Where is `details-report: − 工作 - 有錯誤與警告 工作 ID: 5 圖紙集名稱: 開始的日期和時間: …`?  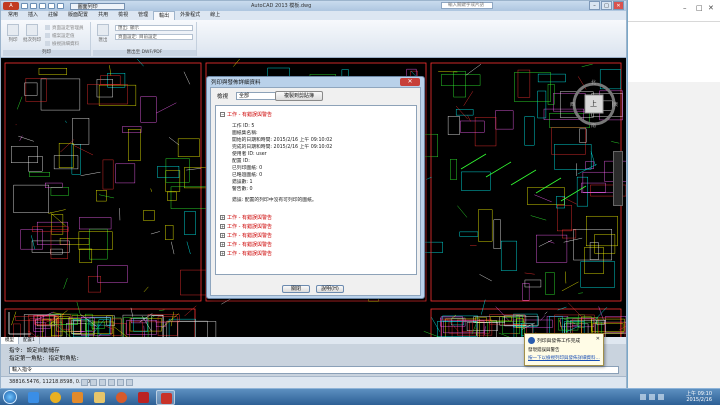 details-report: − 工作 - 有錯誤與警告 工作 ID: 5 圖紙集名稱: 開始的日期和時間: … is located at coordinates (316, 190).